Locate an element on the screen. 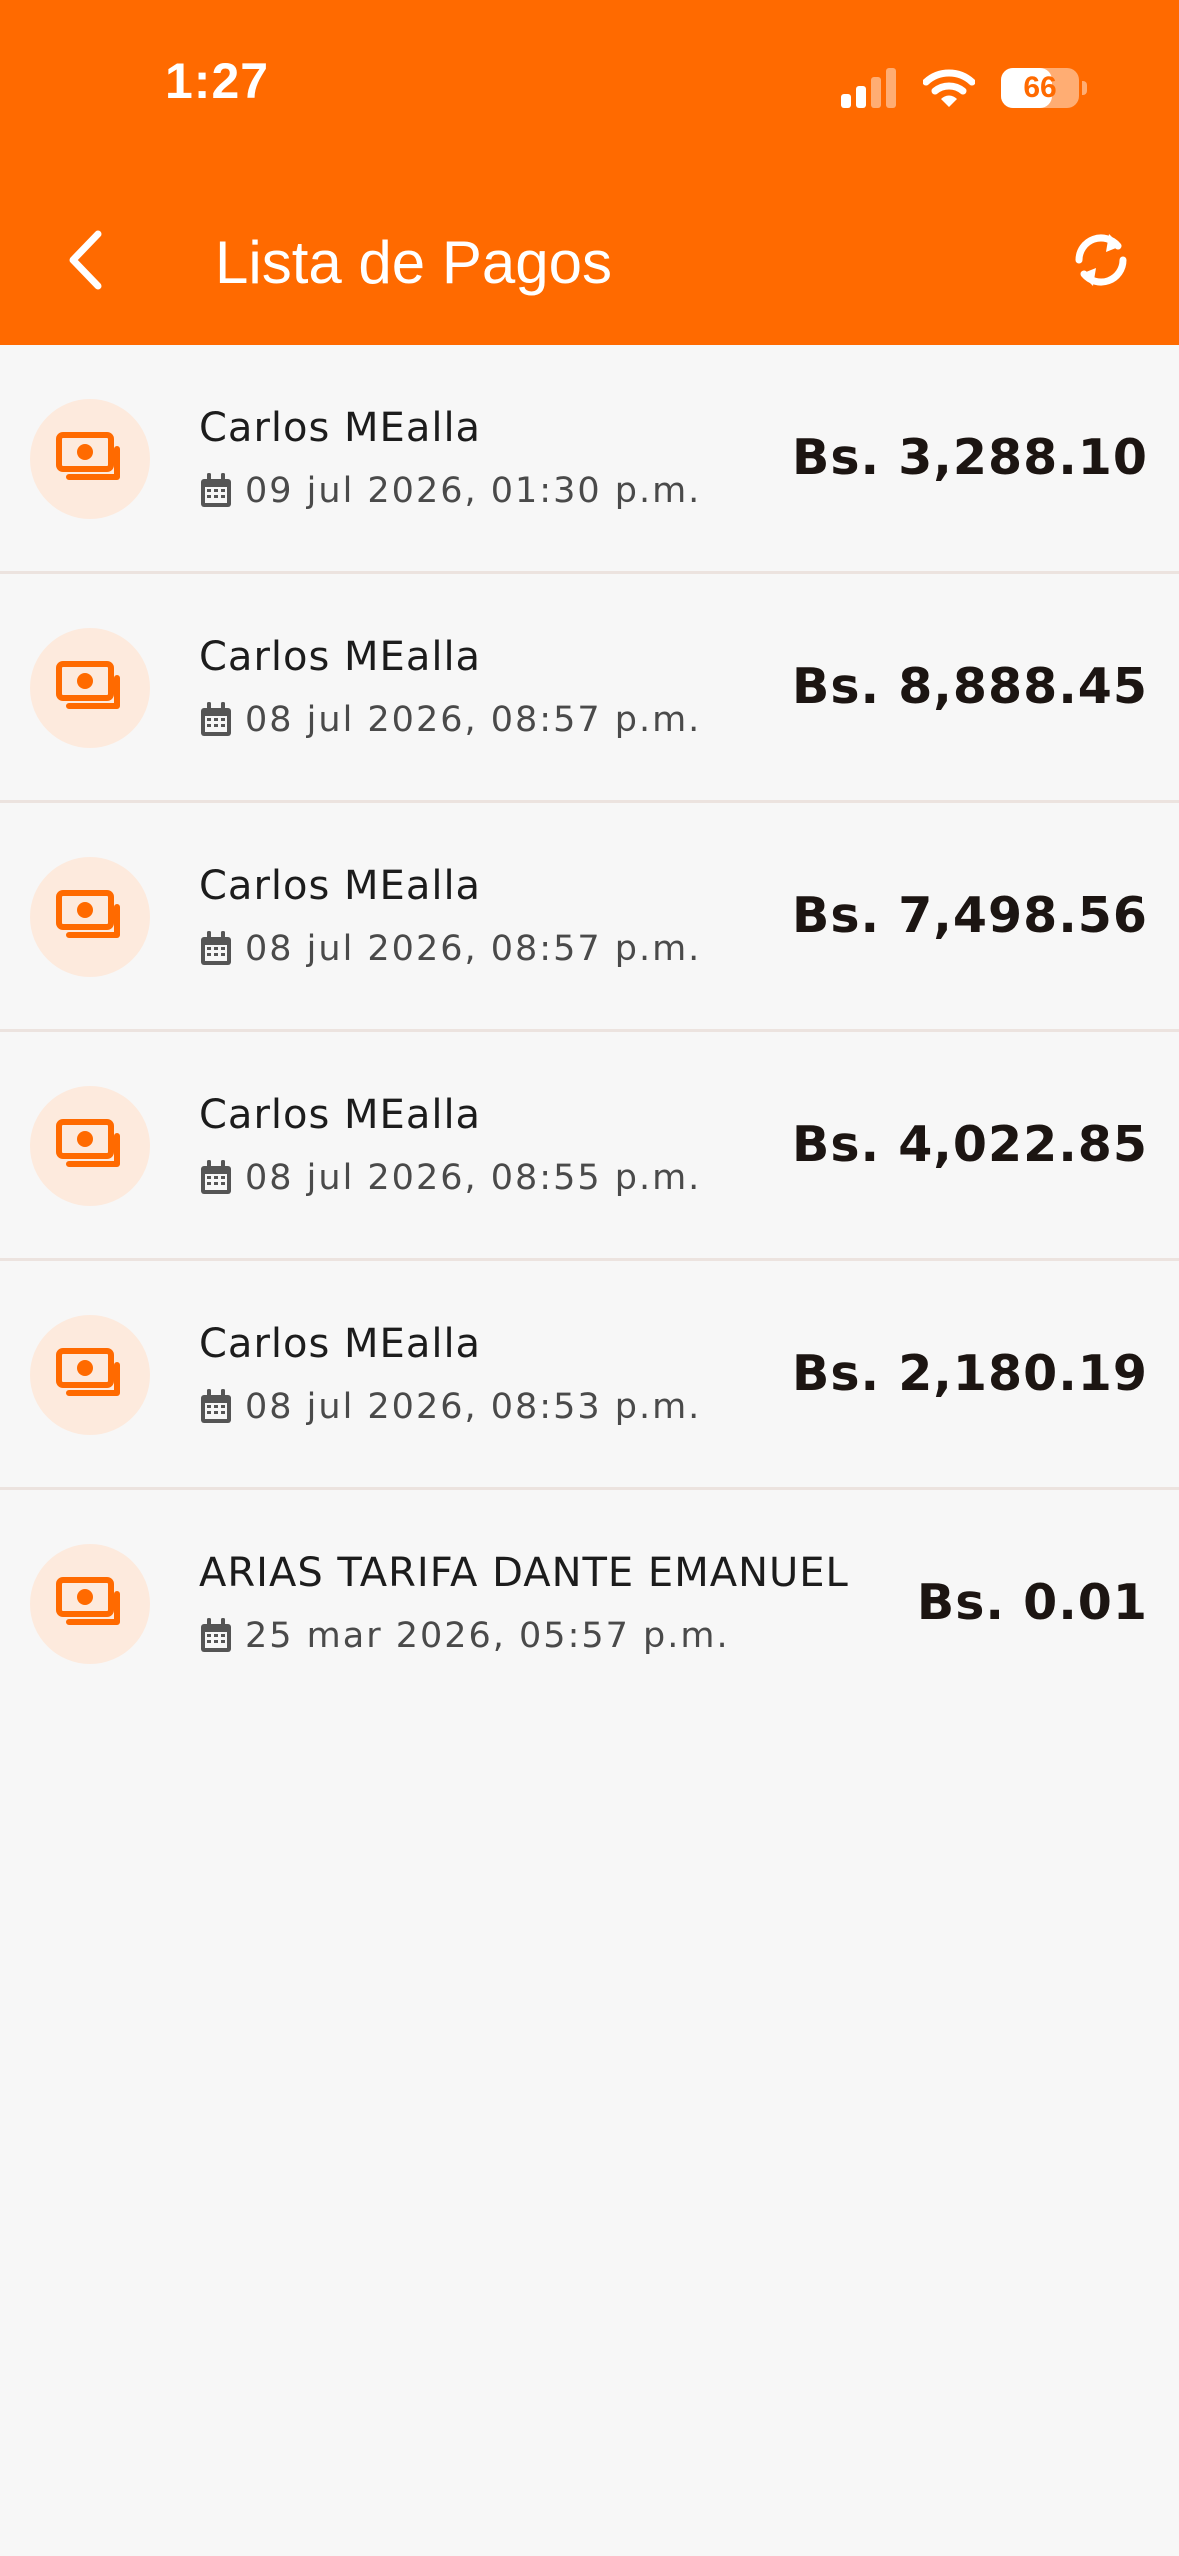 This screenshot has width=1179, height=2556. battery-icon: 66 is located at coordinates (1044, 88).